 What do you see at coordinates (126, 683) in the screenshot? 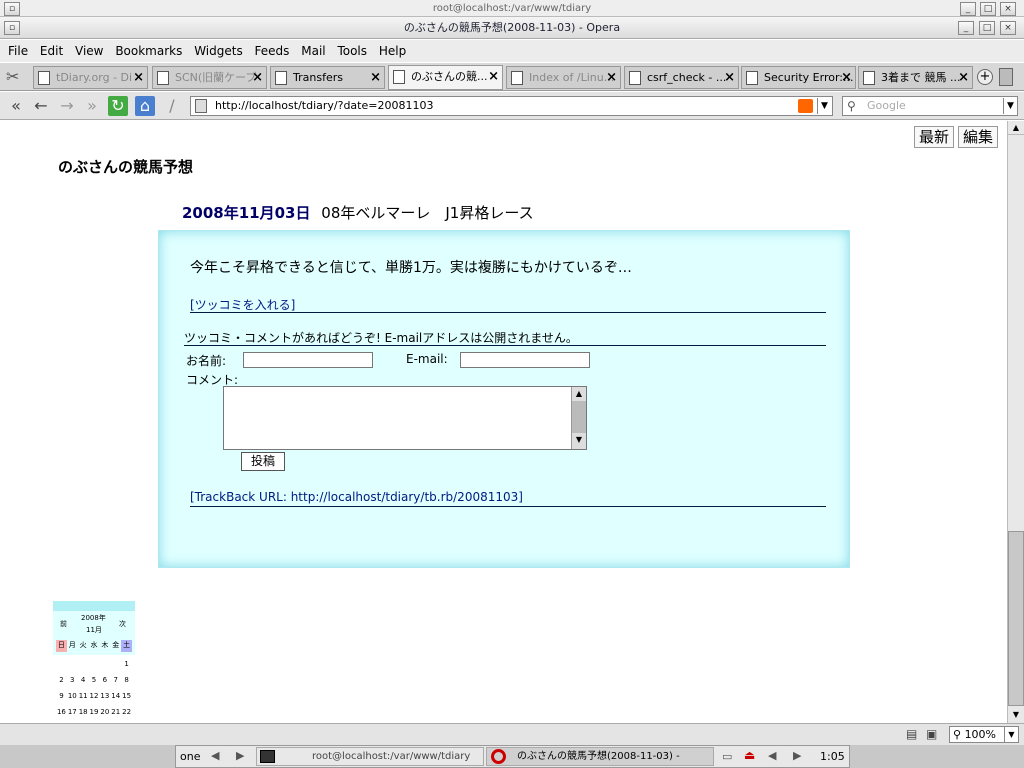
I see `calendar-day: 8` at bounding box center [126, 683].